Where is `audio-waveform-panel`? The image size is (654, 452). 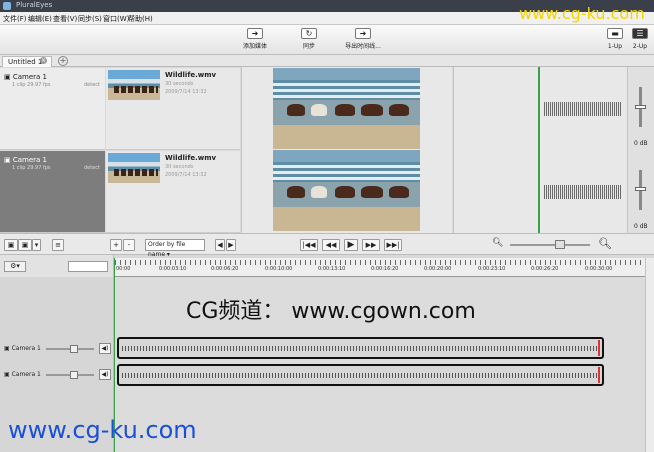 audio-waveform-panel is located at coordinates (540, 150).